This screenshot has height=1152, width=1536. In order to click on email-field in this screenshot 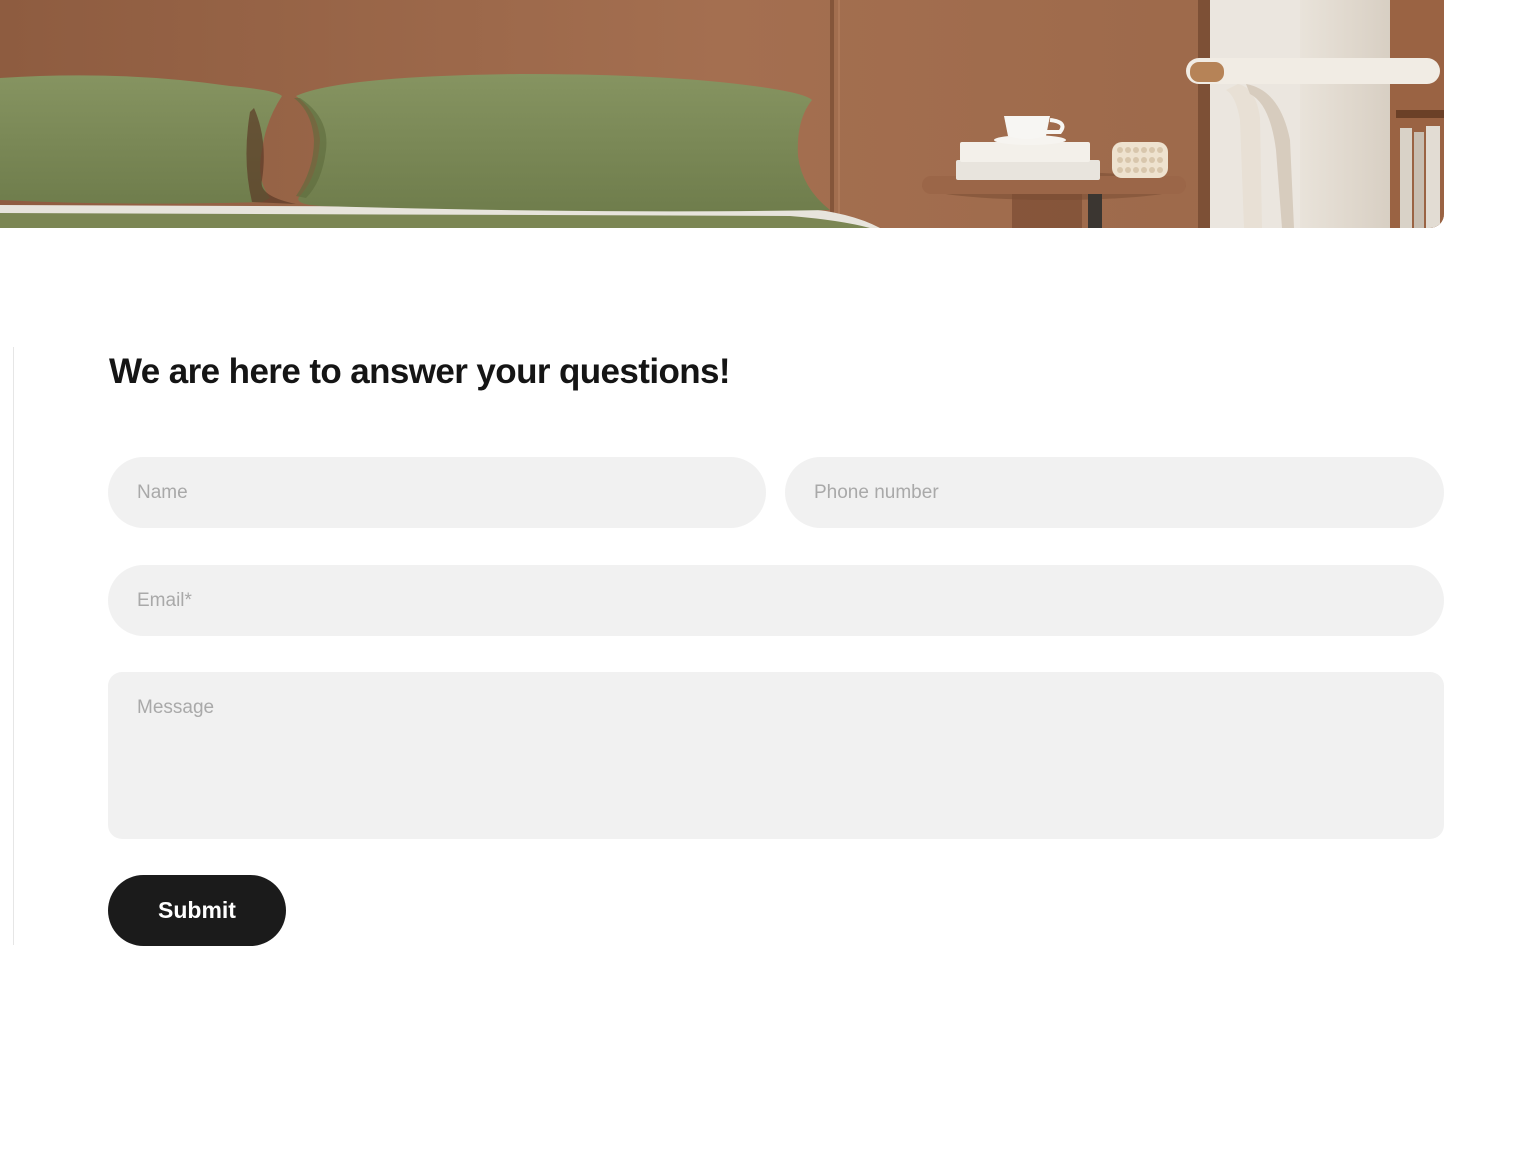, I will do `click(776, 600)`.